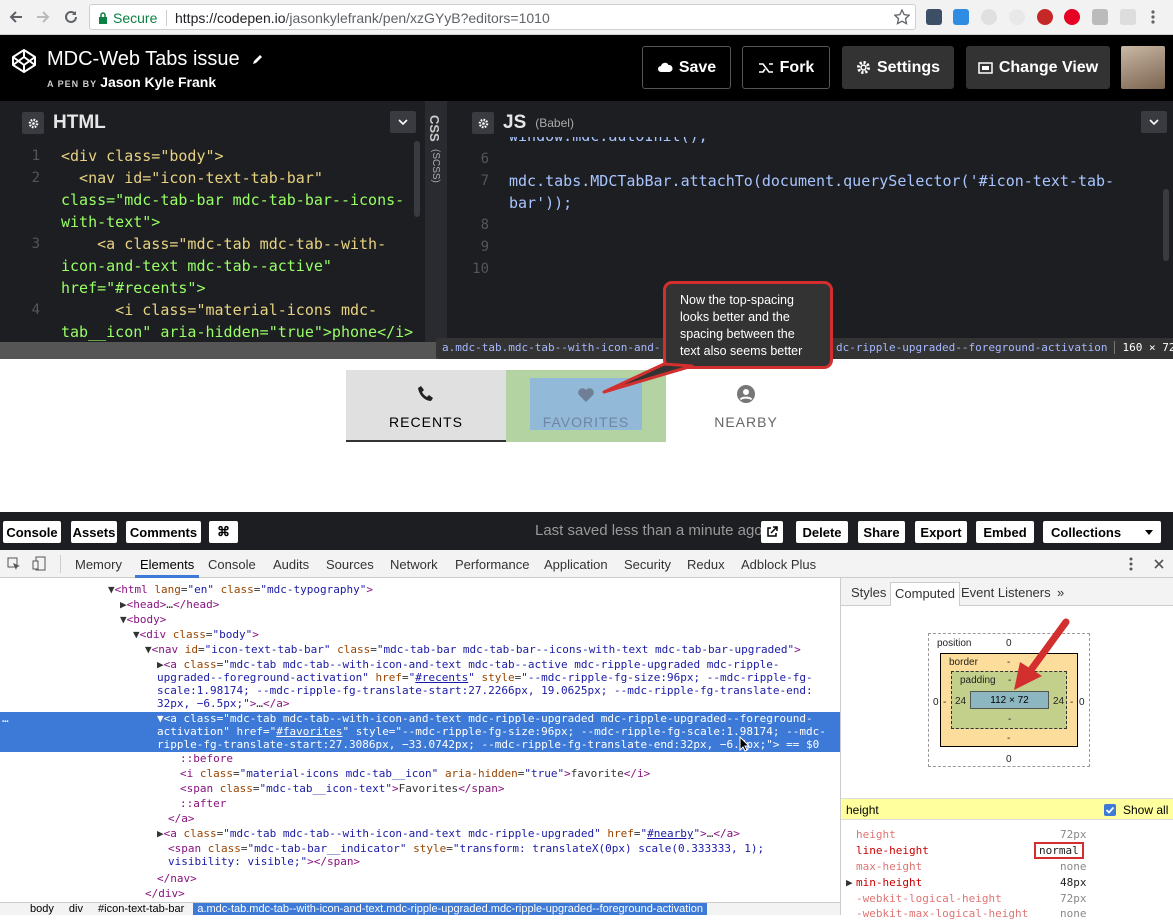 The width and height of the screenshot is (1173, 920). What do you see at coordinates (1045, 17) in the screenshot?
I see `adblock-plus-icon` at bounding box center [1045, 17].